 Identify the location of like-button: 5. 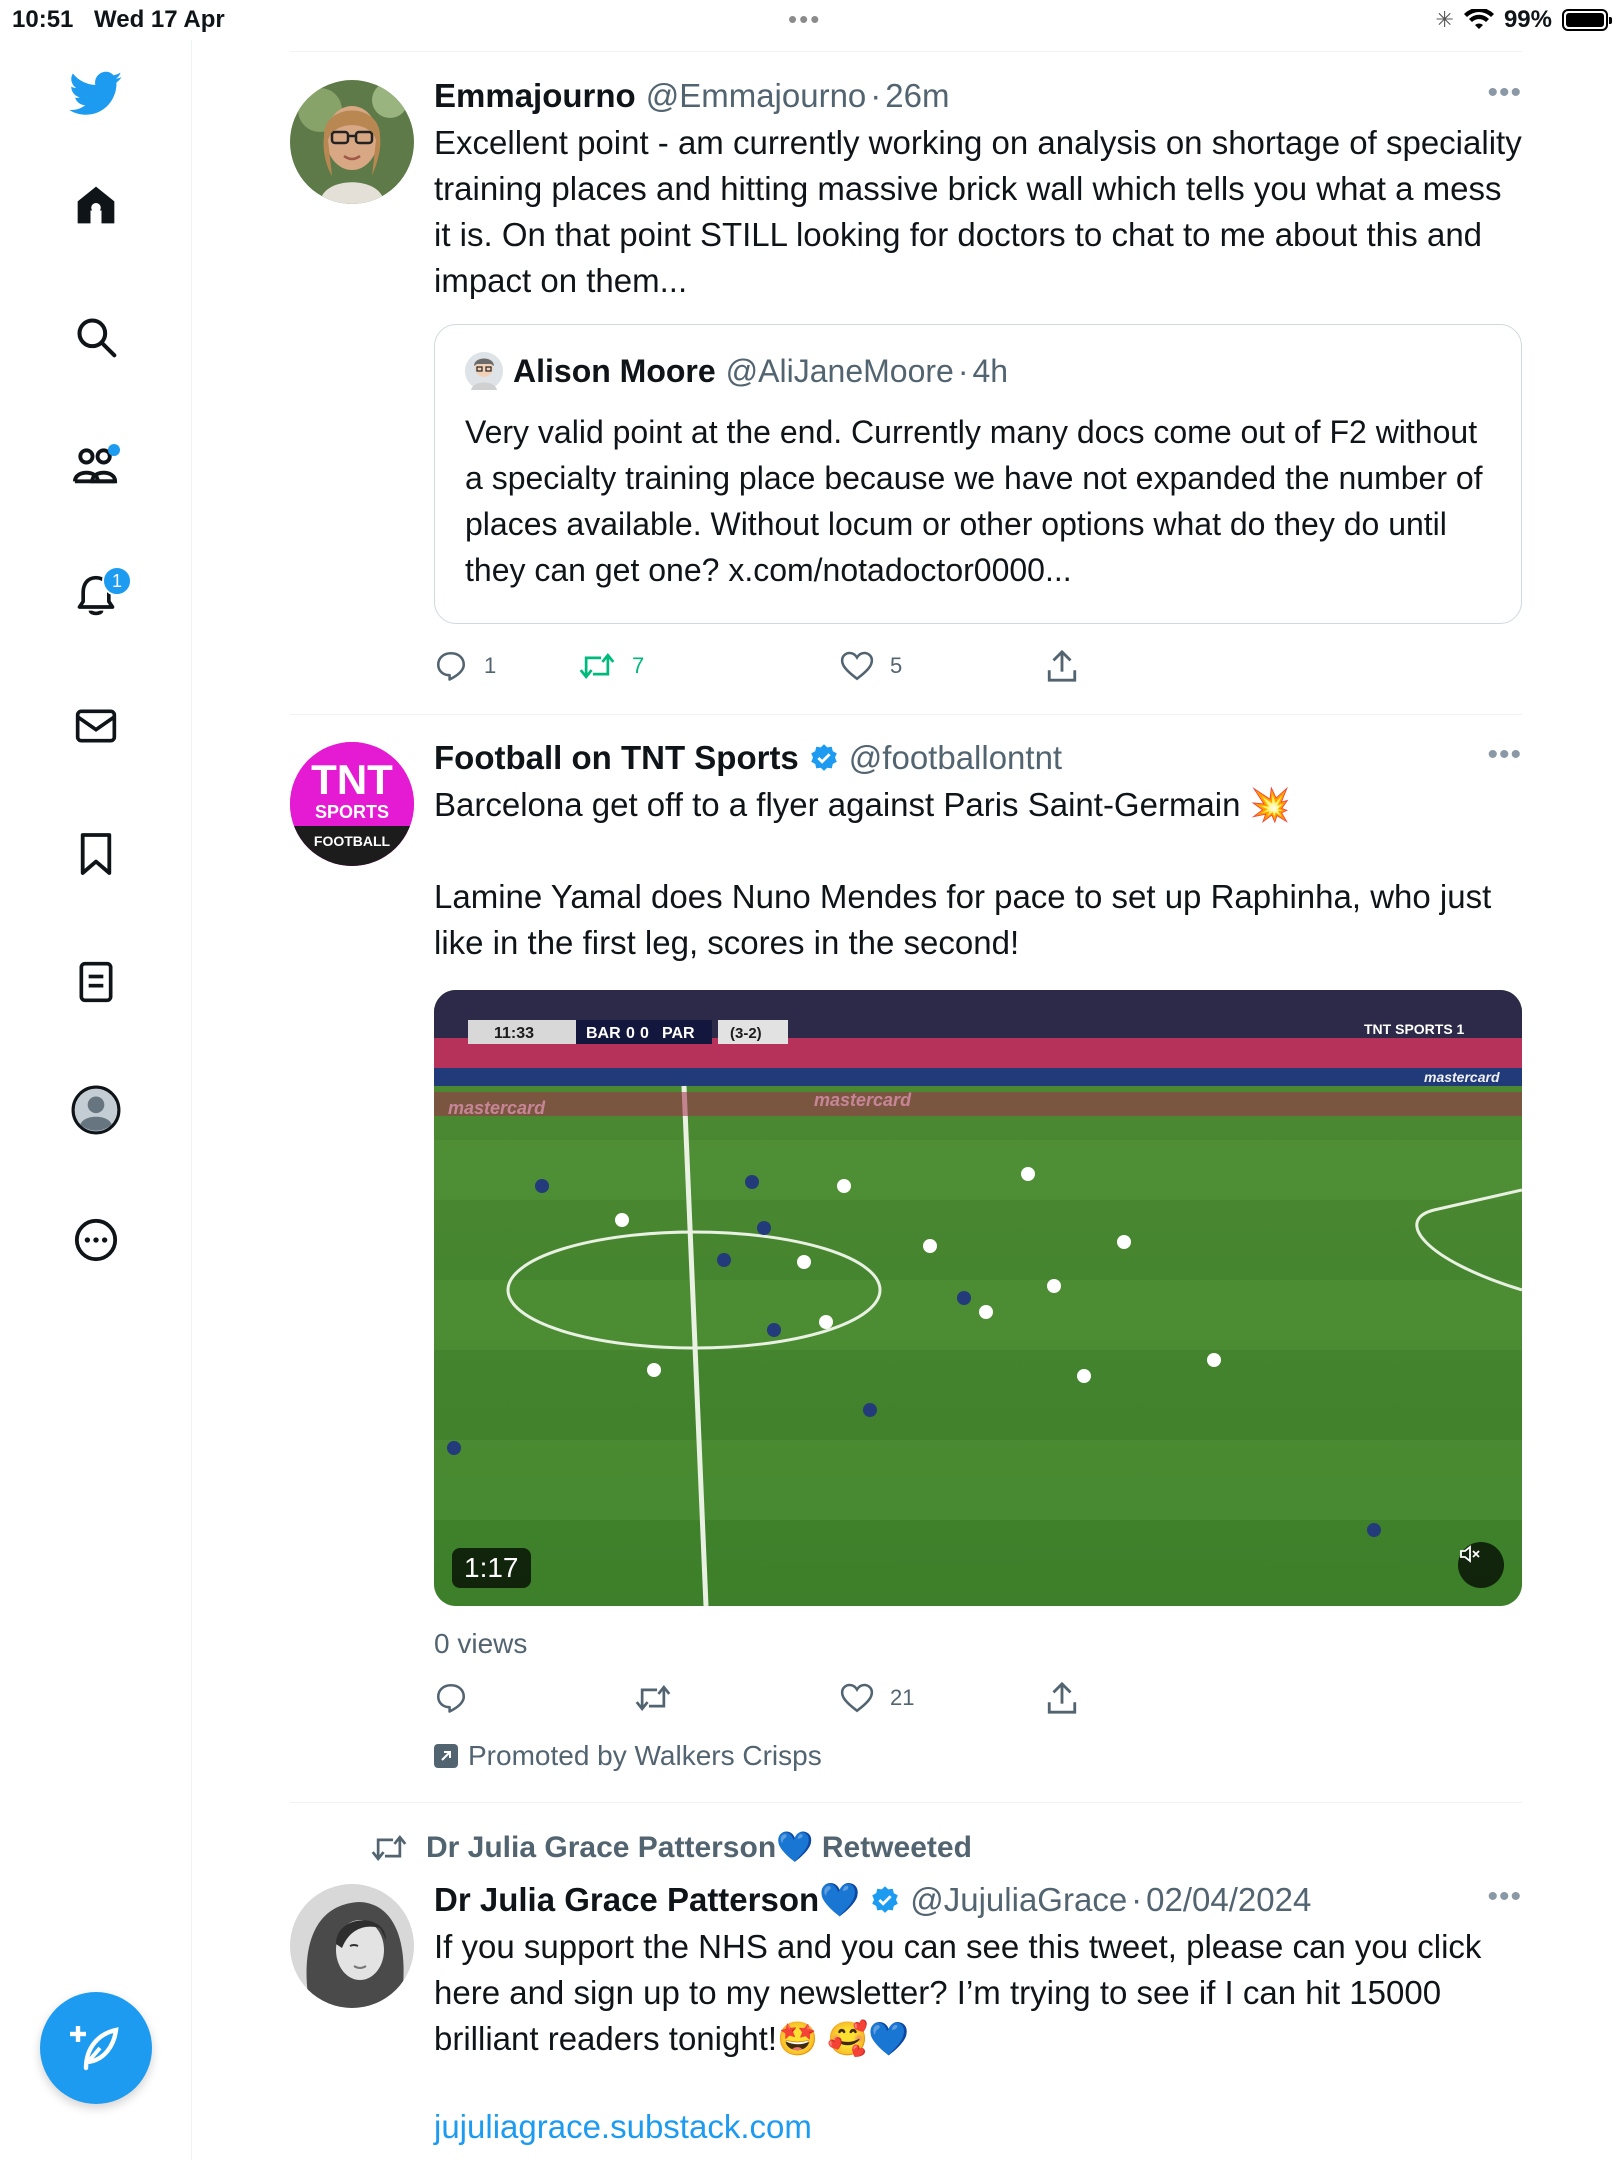
(871, 666).